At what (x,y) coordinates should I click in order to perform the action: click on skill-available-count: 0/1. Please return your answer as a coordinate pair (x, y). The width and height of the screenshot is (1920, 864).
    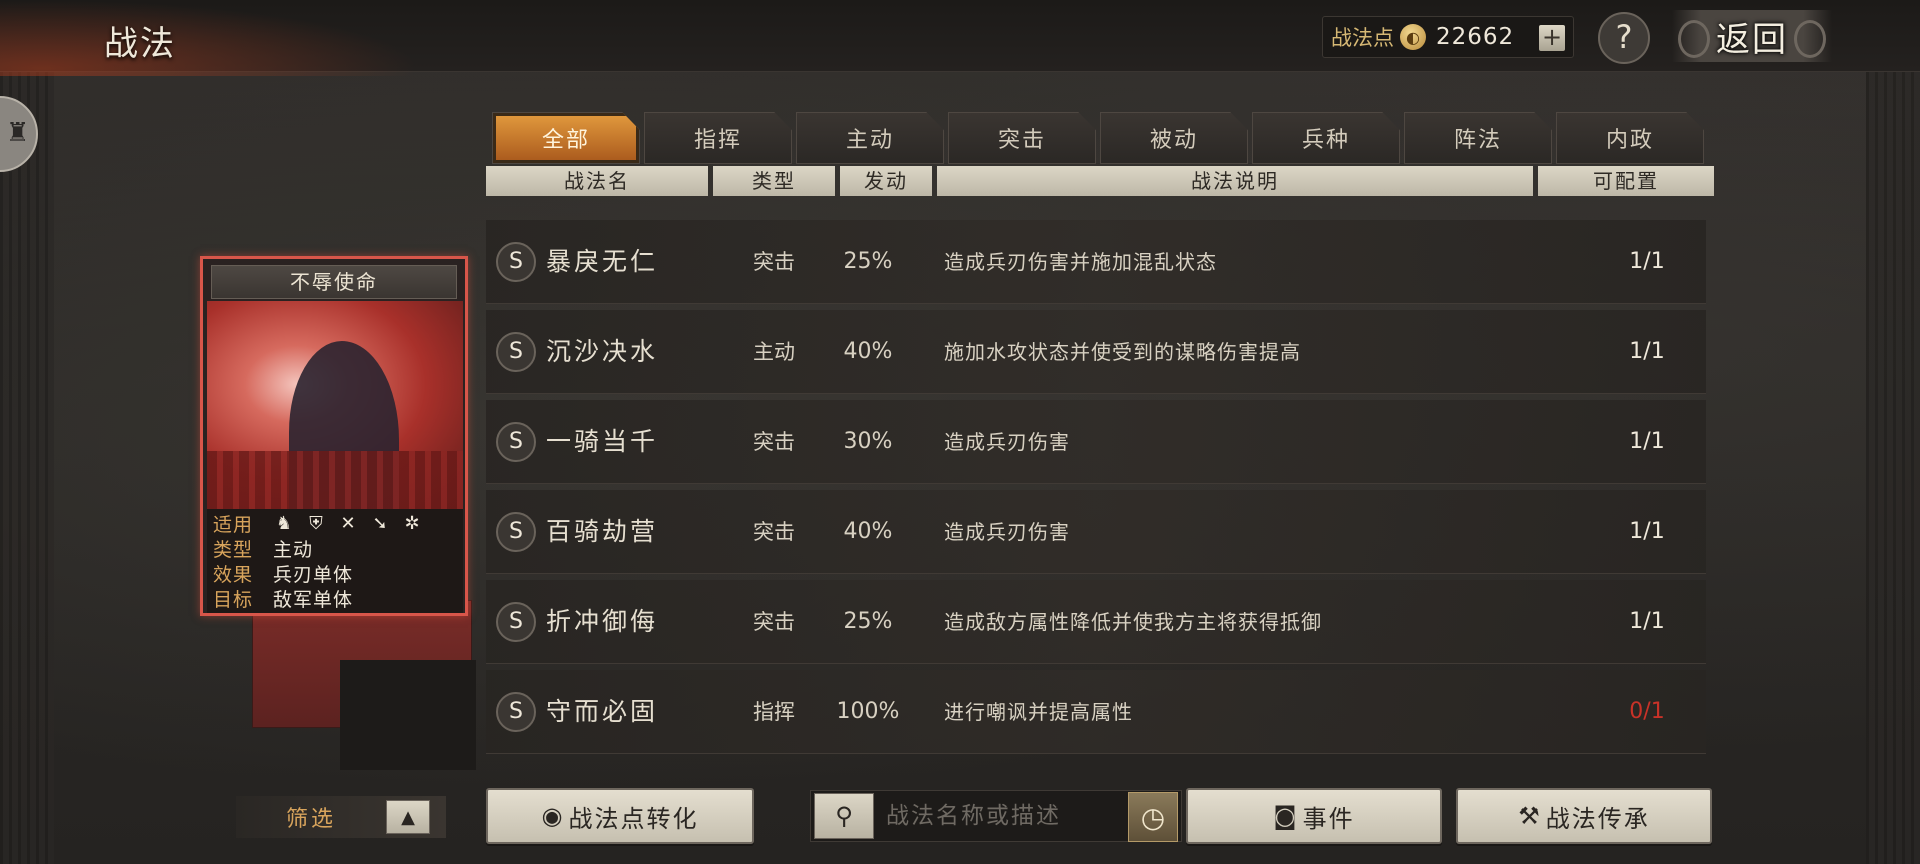
    Looking at the image, I should click on (1647, 711).